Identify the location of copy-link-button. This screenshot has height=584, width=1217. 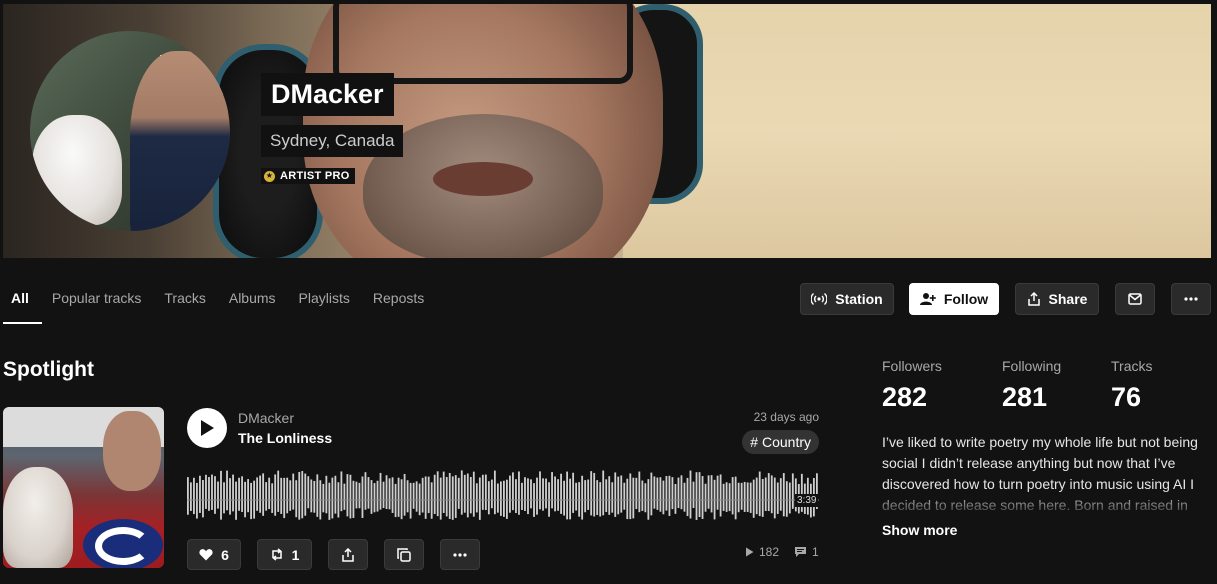
(404, 554).